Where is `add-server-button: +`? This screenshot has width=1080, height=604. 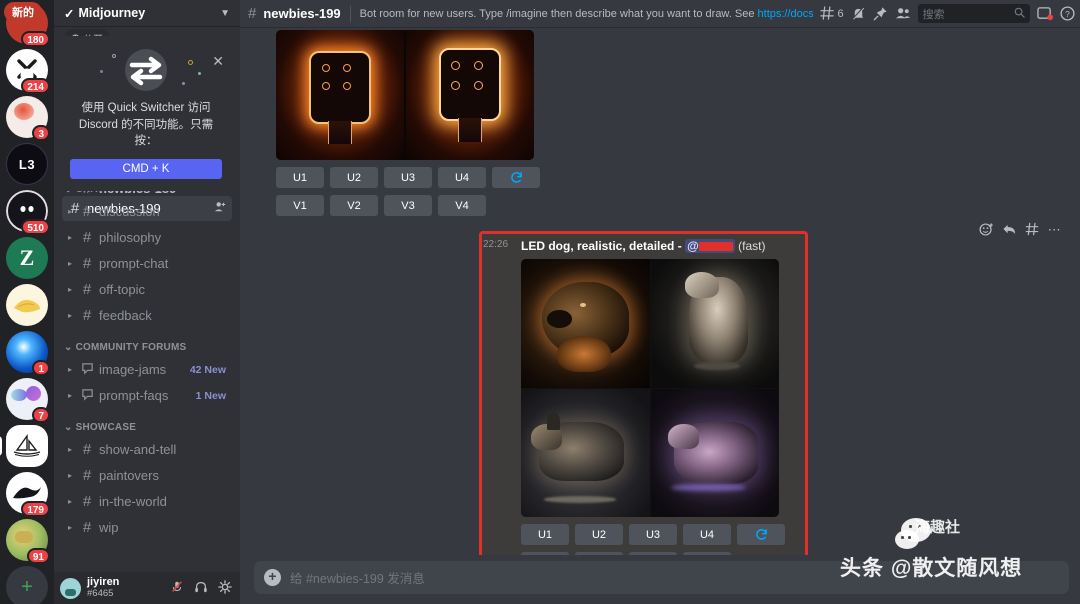 add-server-button: + is located at coordinates (27, 585).